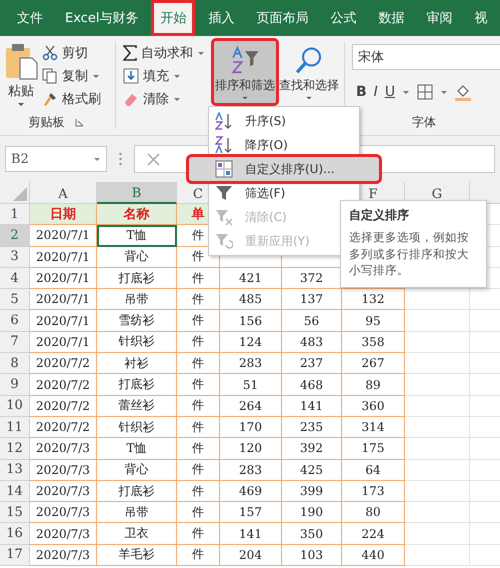  Describe the element at coordinates (376, 92) in the screenshot. I see `italic-button: I` at that location.